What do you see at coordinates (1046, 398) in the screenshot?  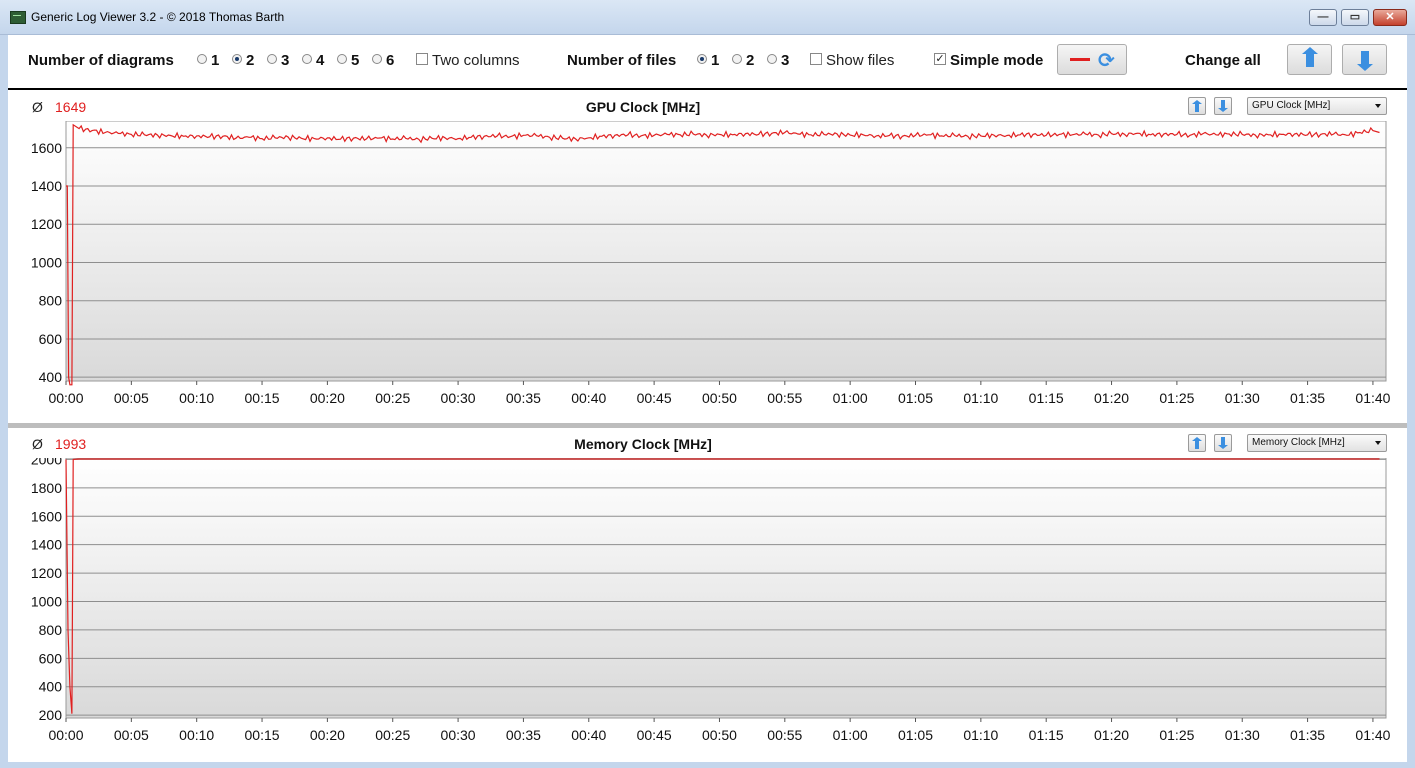 I see `x-tick-label: 01:15` at bounding box center [1046, 398].